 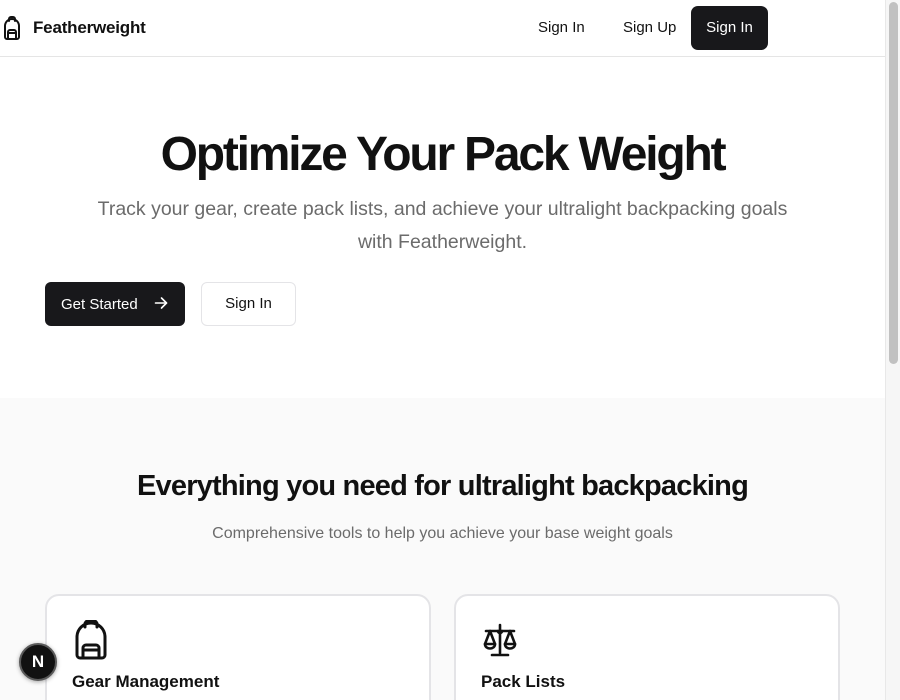 I want to click on backpack-icon, so click(x=91, y=640).